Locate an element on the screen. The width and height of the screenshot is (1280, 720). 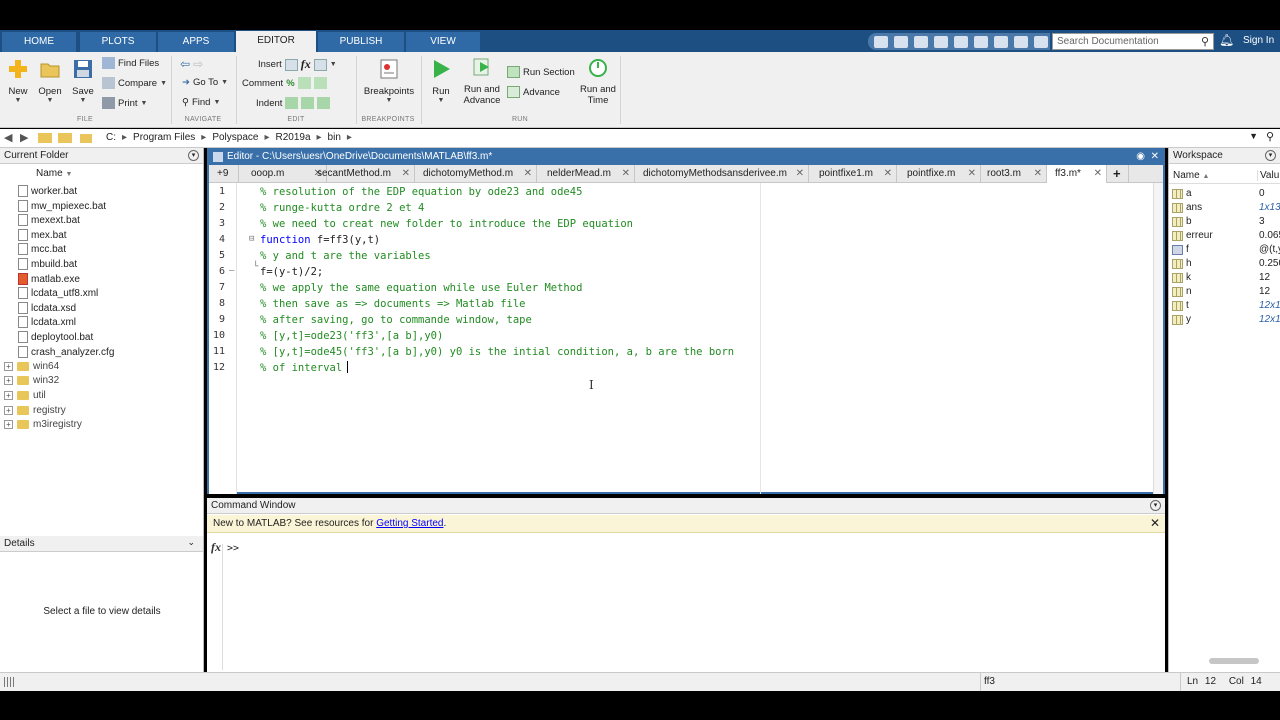
tab-apps: APPS is located at coordinates (196, 42).